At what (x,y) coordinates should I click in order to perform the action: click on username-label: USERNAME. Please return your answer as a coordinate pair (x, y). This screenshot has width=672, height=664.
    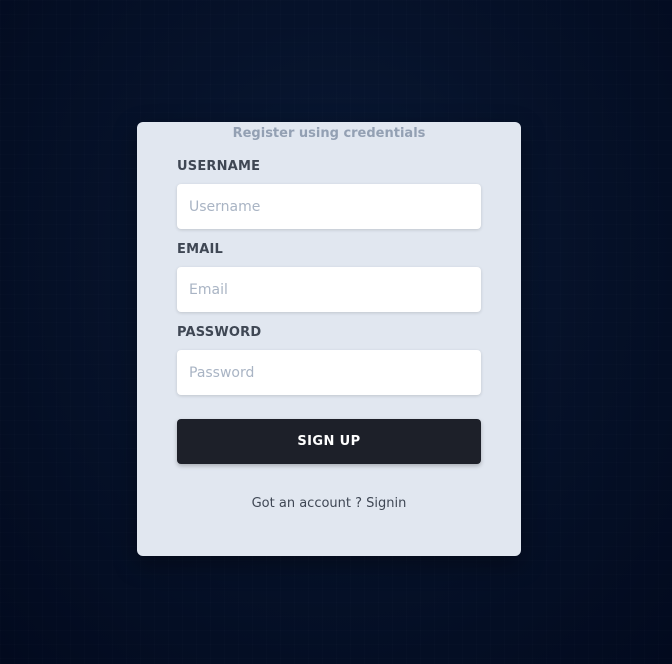
    Looking at the image, I should click on (219, 166).